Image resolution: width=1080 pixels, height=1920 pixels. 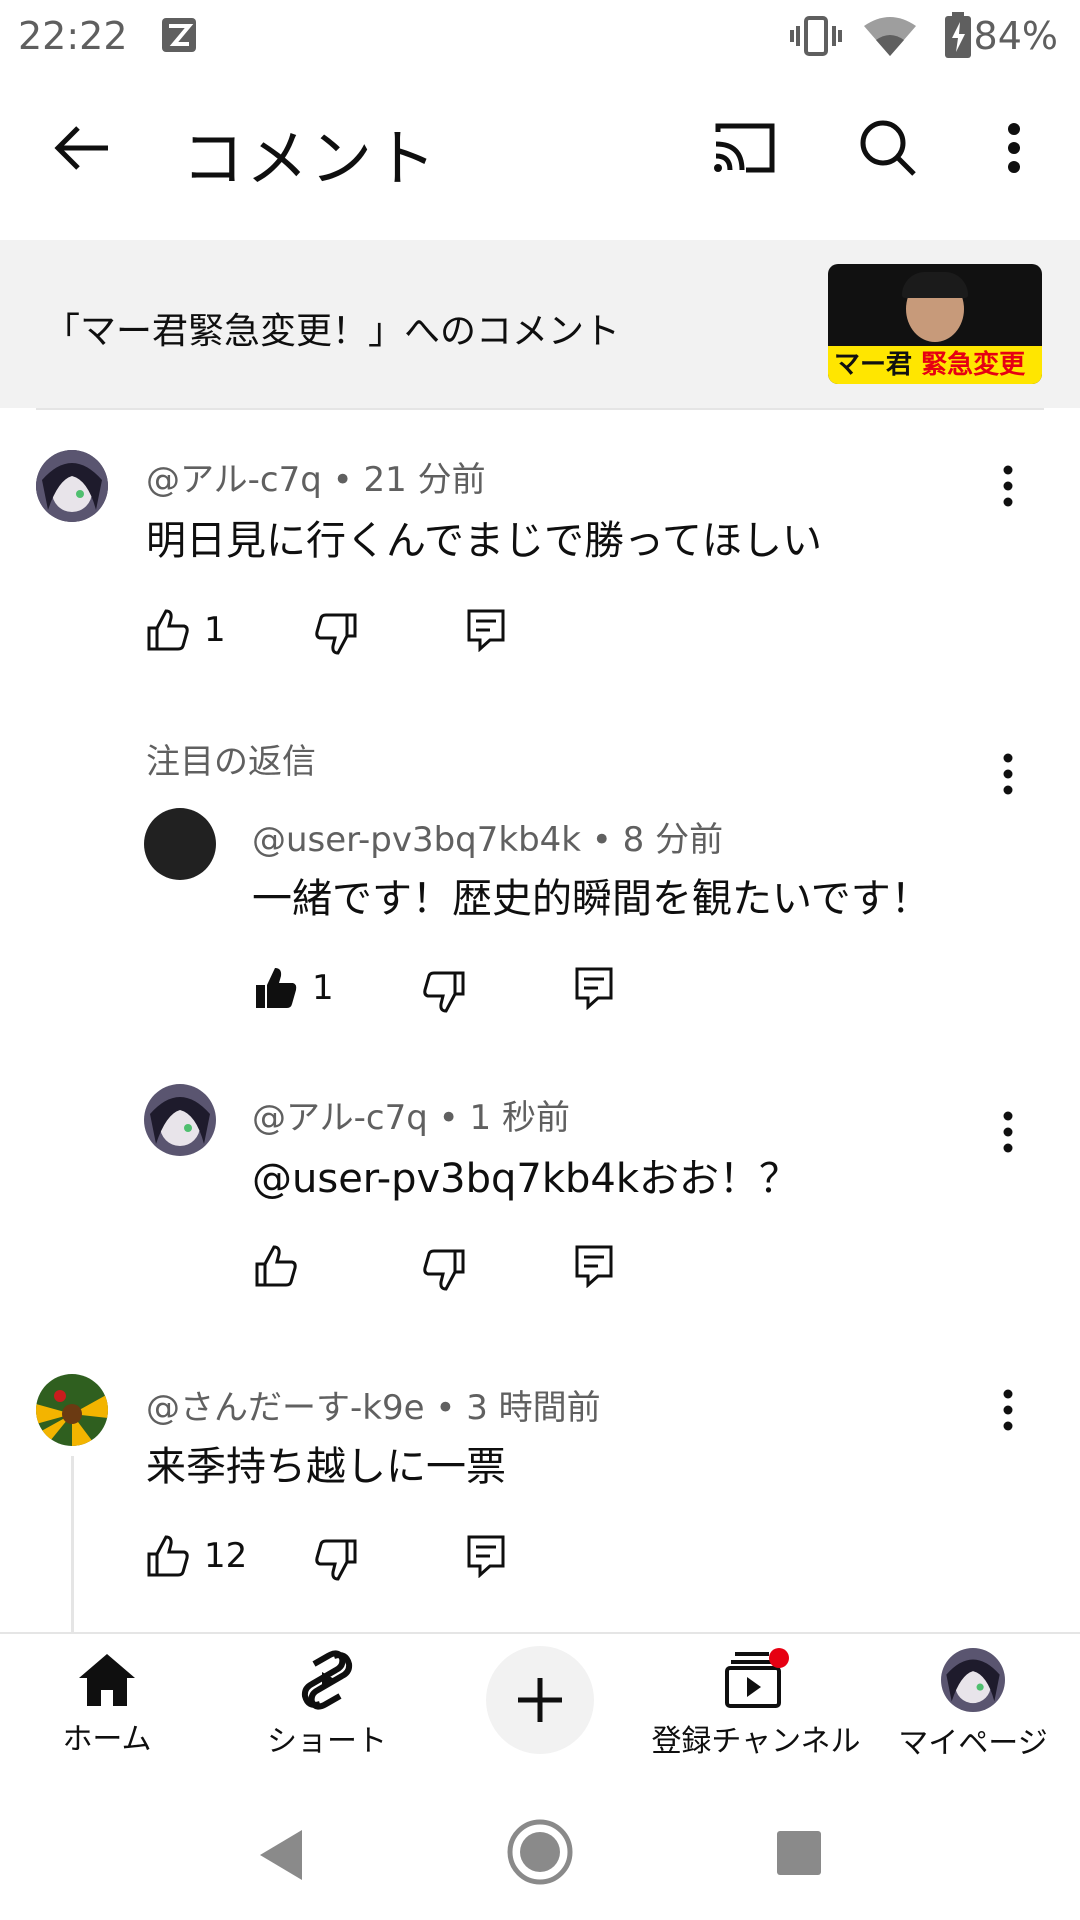 What do you see at coordinates (756, 1741) in the screenshot?
I see `nav-subscriptions-label: 登録チャンネル` at bounding box center [756, 1741].